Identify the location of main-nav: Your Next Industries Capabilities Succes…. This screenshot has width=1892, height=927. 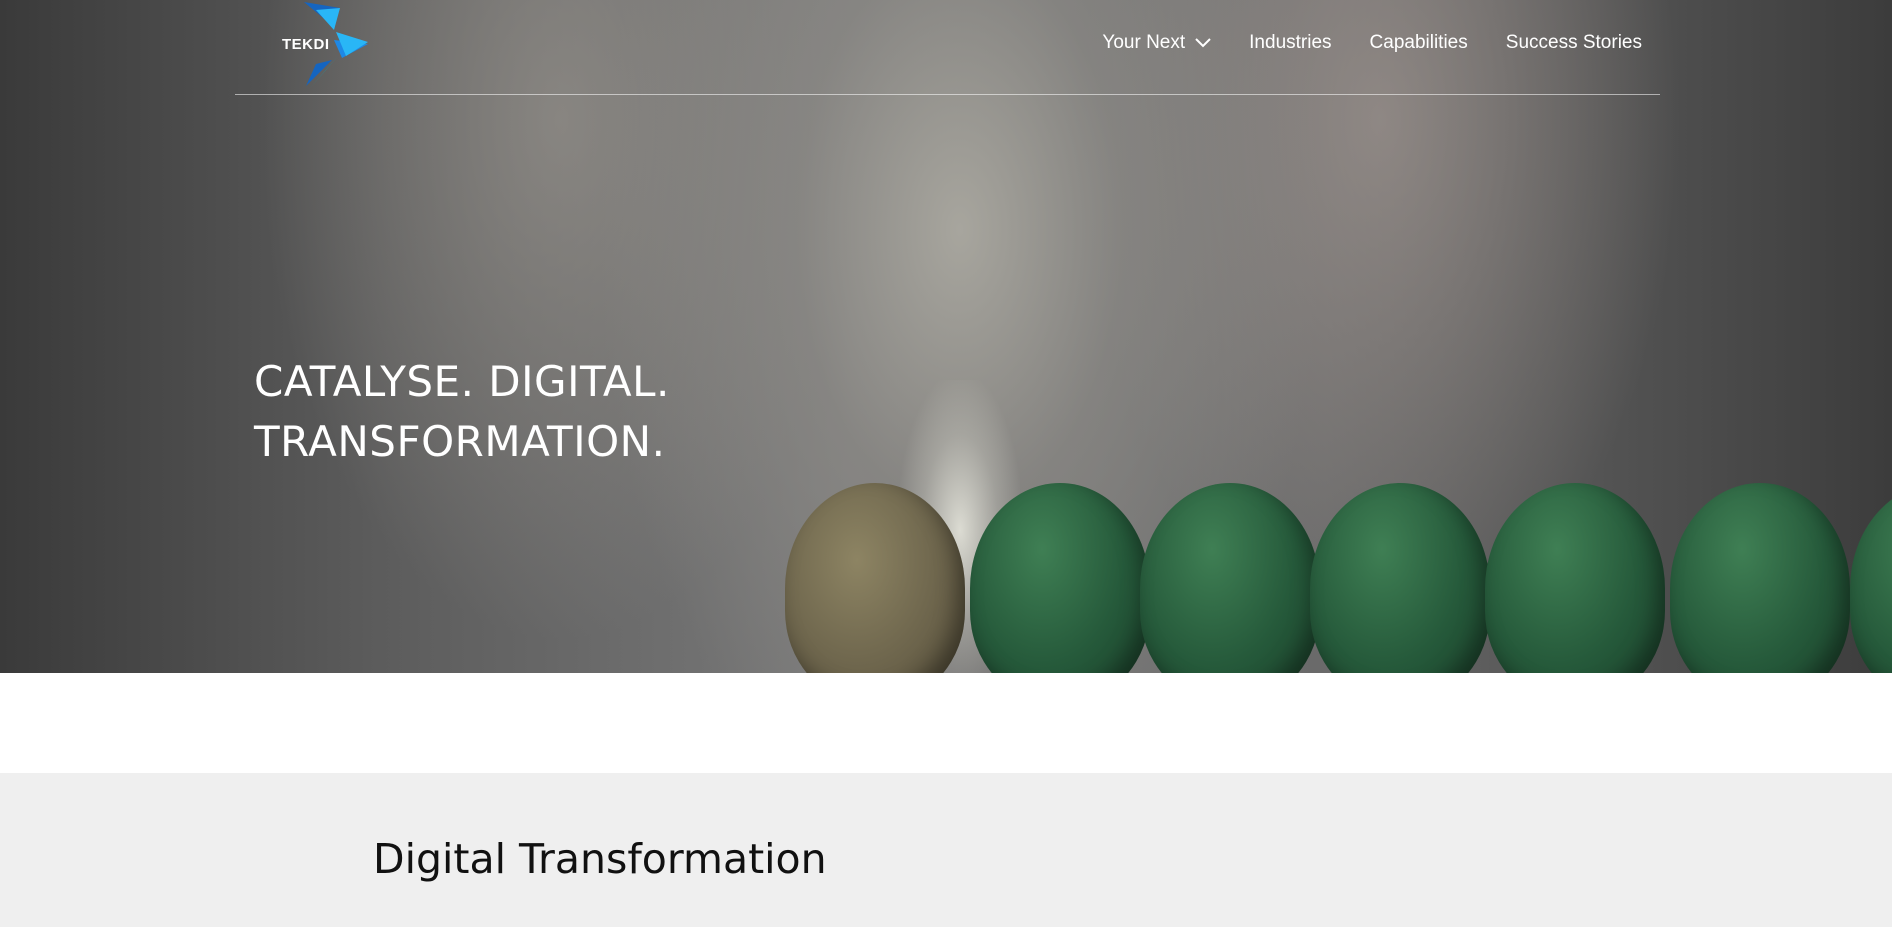
(1353, 43).